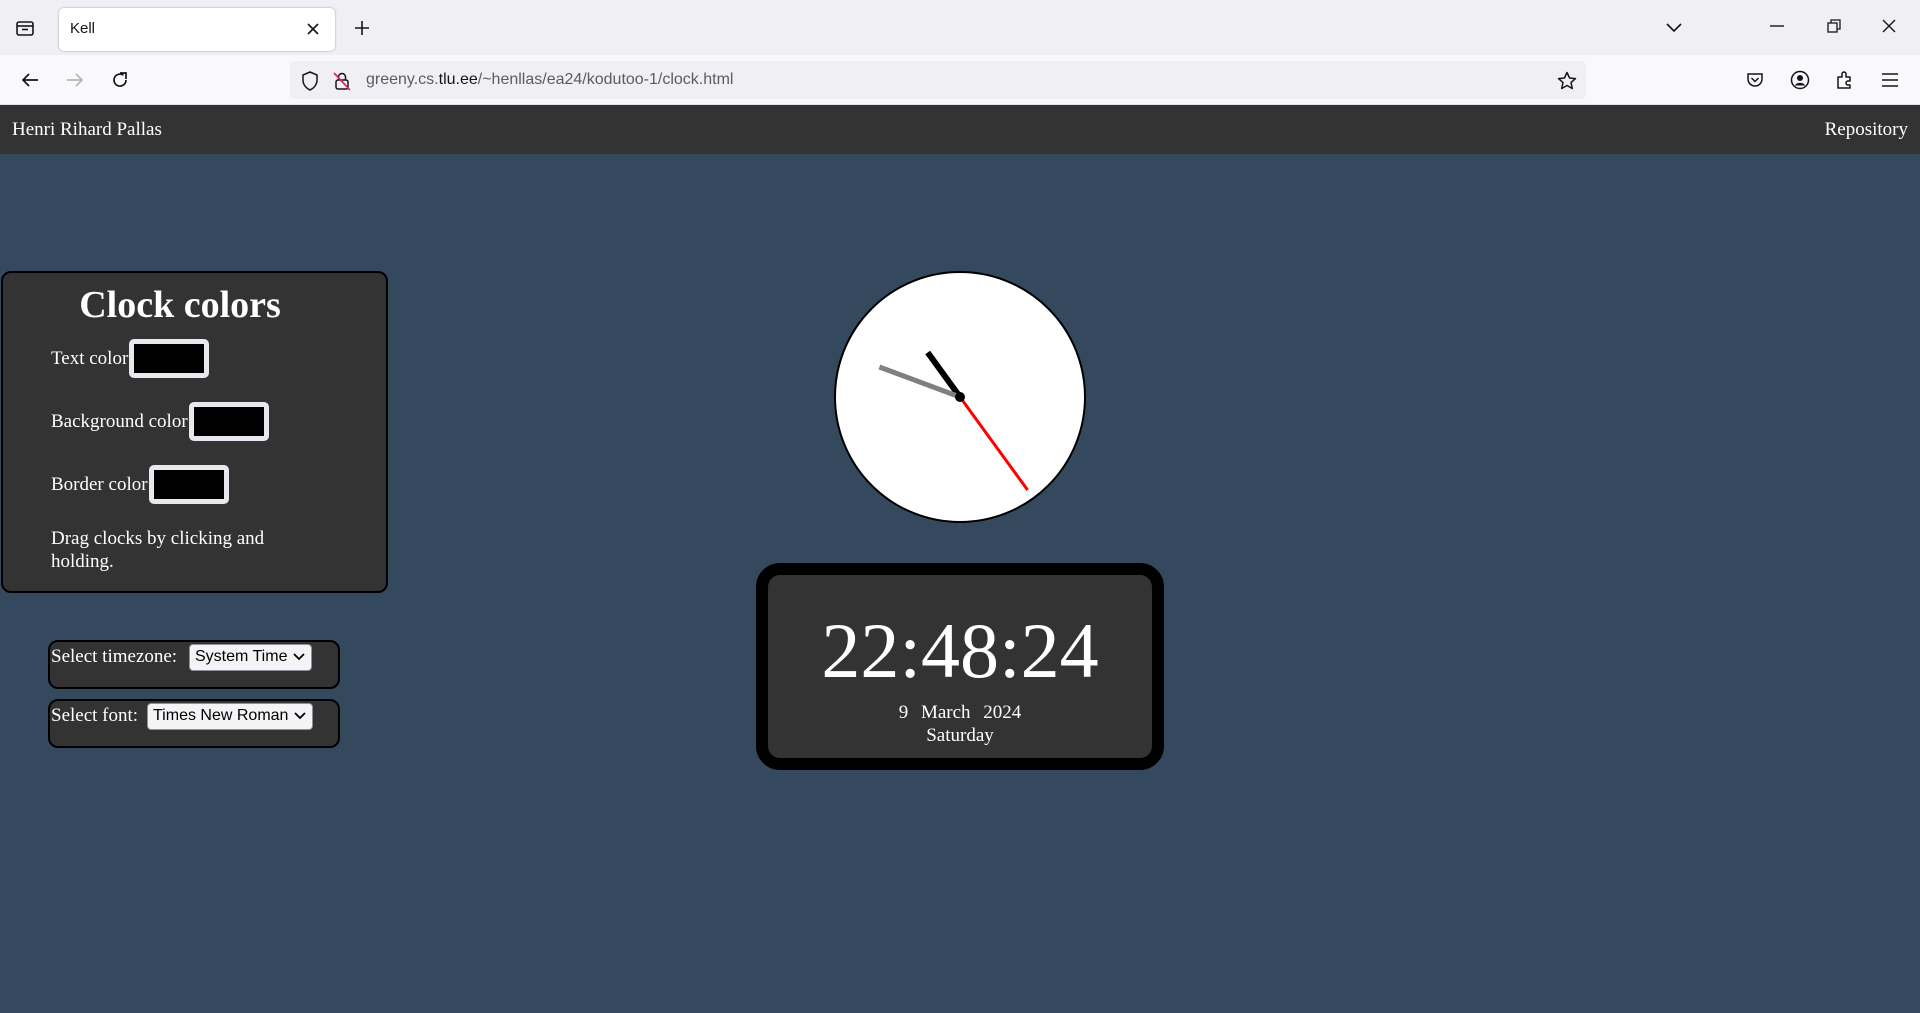 This screenshot has width=1920, height=1013. What do you see at coordinates (241, 656) in the screenshot?
I see `timezone-selected-value: System Time` at bounding box center [241, 656].